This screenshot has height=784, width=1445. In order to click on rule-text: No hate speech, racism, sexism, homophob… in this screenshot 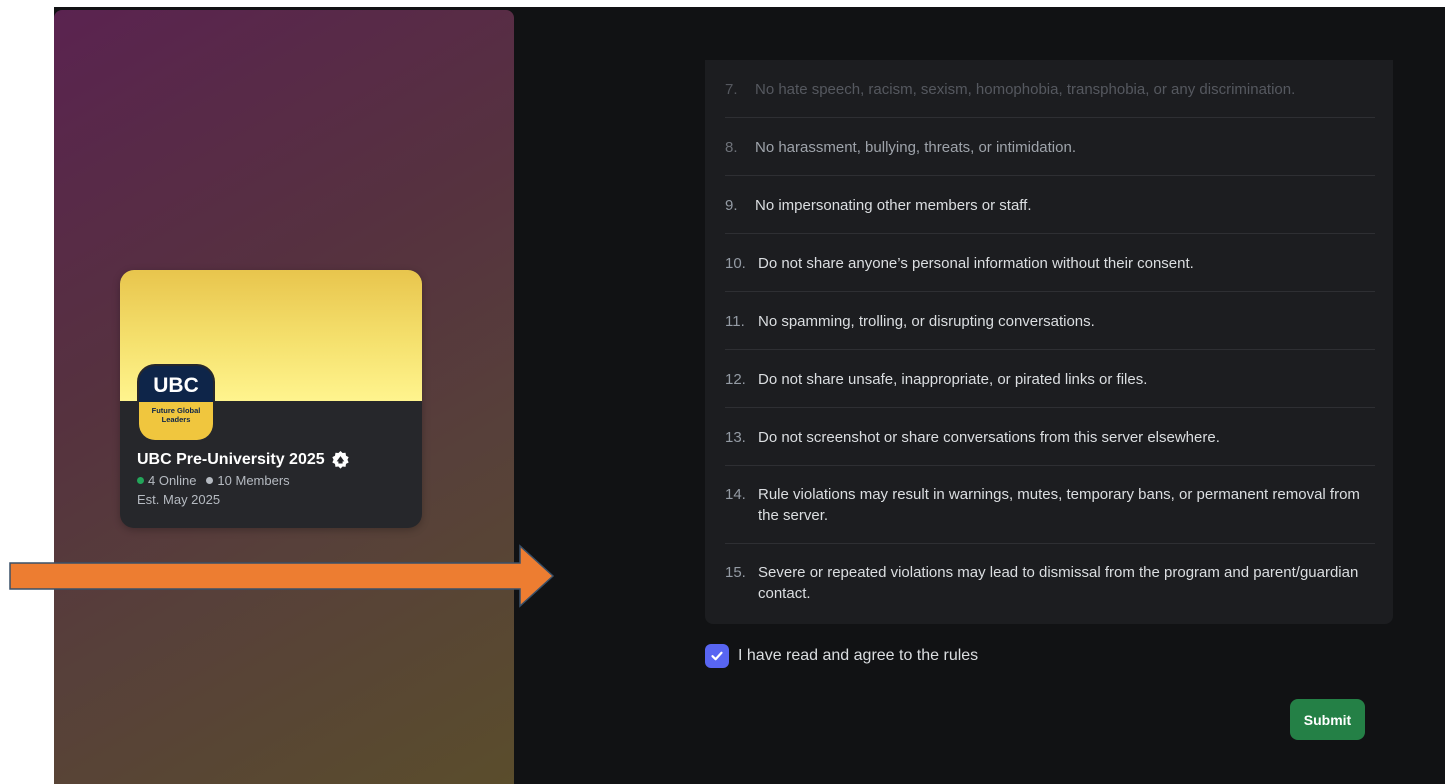, I will do `click(1025, 89)`.